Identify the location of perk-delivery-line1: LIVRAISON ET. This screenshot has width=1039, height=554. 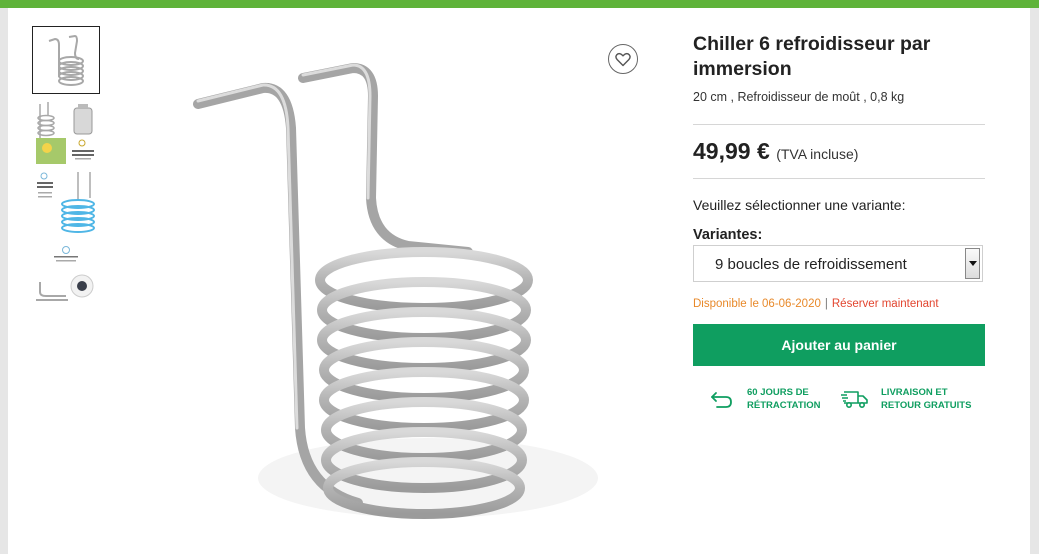
(914, 392).